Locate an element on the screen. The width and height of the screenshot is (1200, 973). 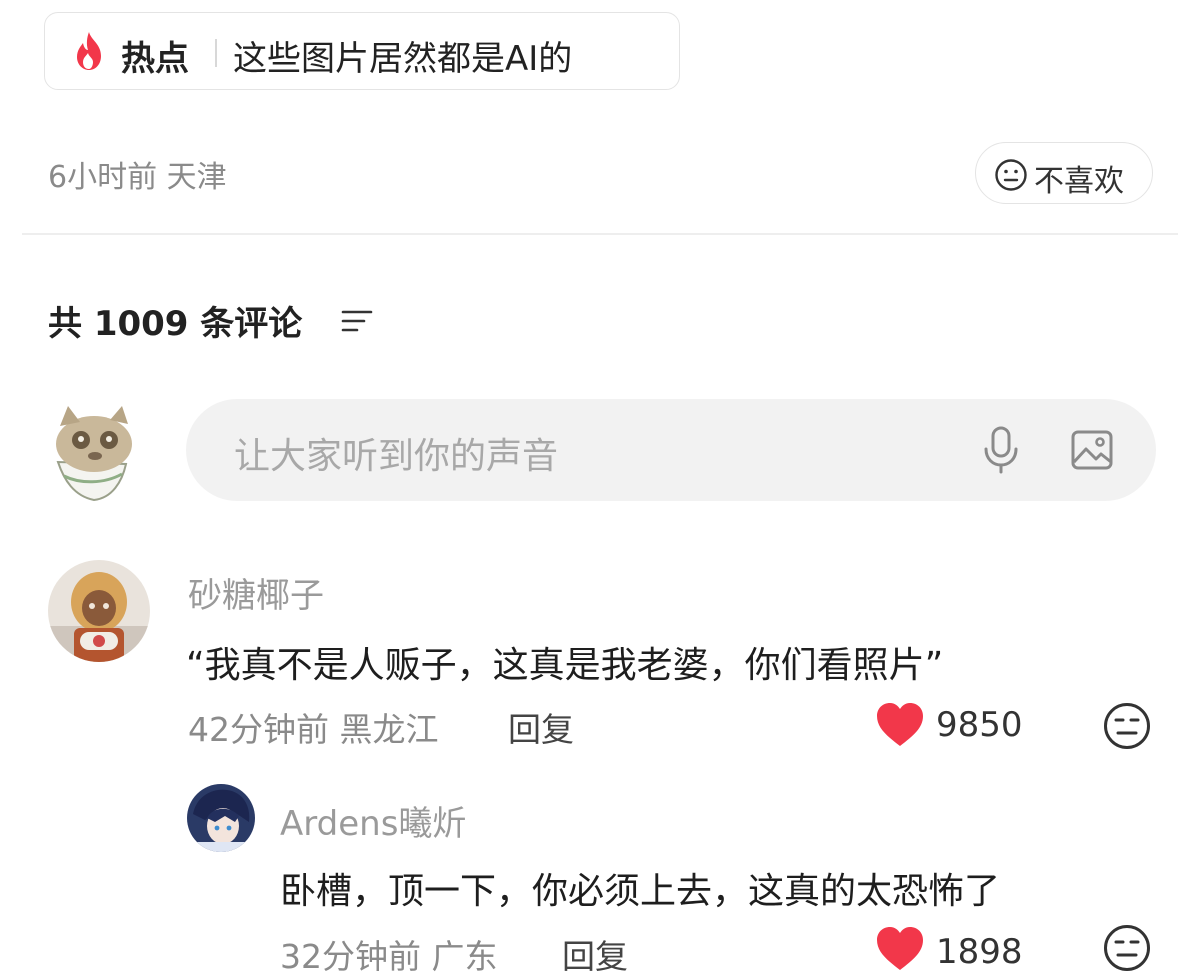
dislike-button: 不喜欢 is located at coordinates (1064, 173).